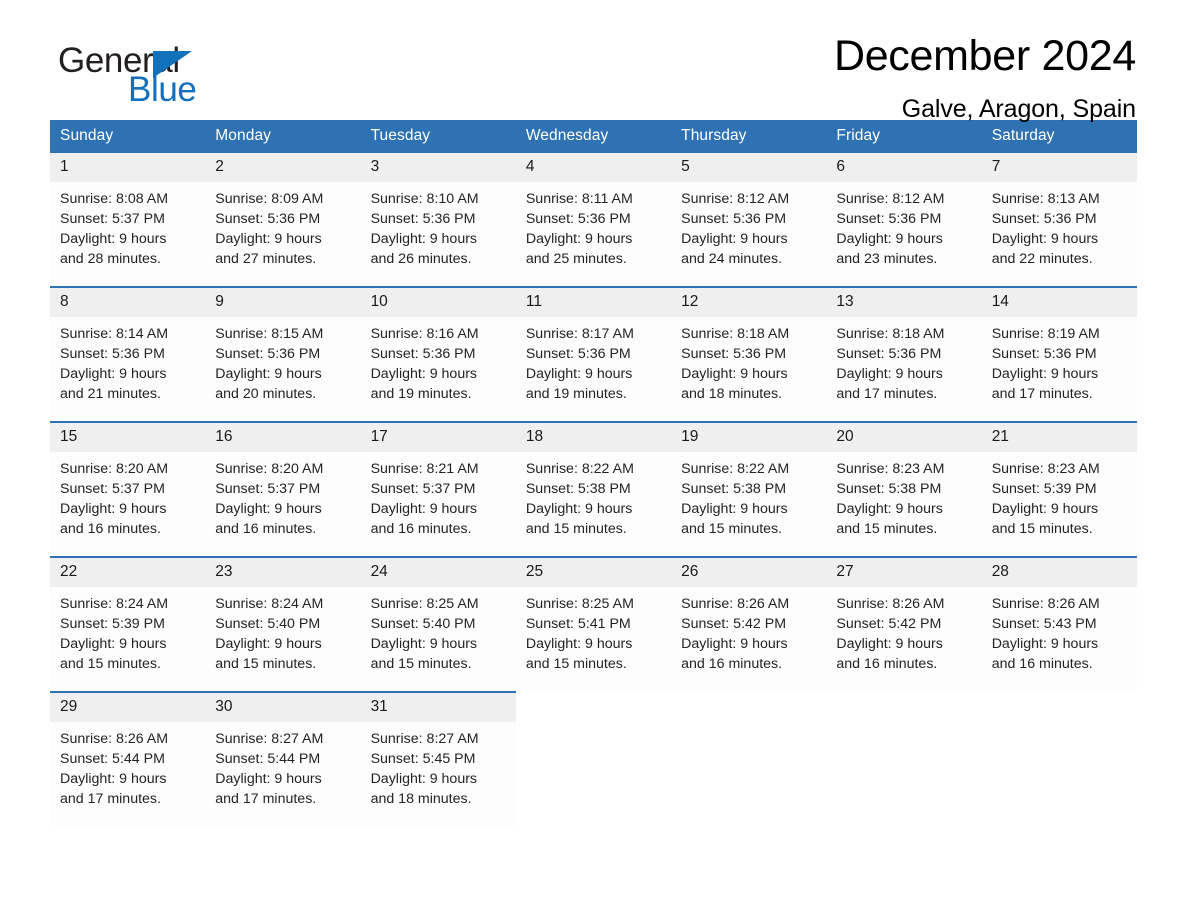 The image size is (1188, 918). What do you see at coordinates (1018, 109) in the screenshot?
I see `page-subtitle: Galve, Aragon, Spain` at bounding box center [1018, 109].